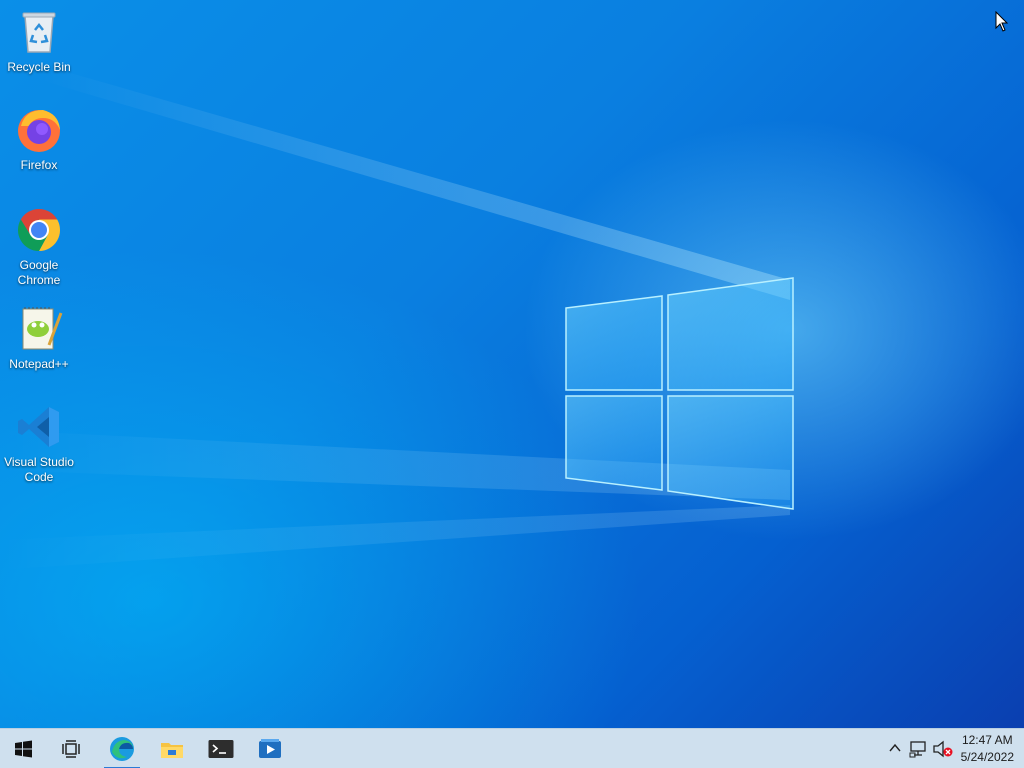 Image resolution: width=1024 pixels, height=768 pixels. I want to click on terminal-icon, so click(221, 749).